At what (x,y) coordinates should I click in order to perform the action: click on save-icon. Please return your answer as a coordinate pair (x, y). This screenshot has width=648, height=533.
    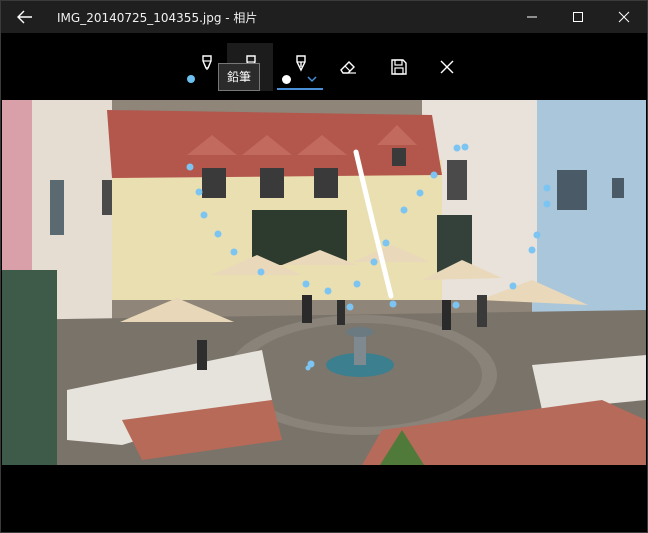
    Looking at the image, I should click on (399, 67).